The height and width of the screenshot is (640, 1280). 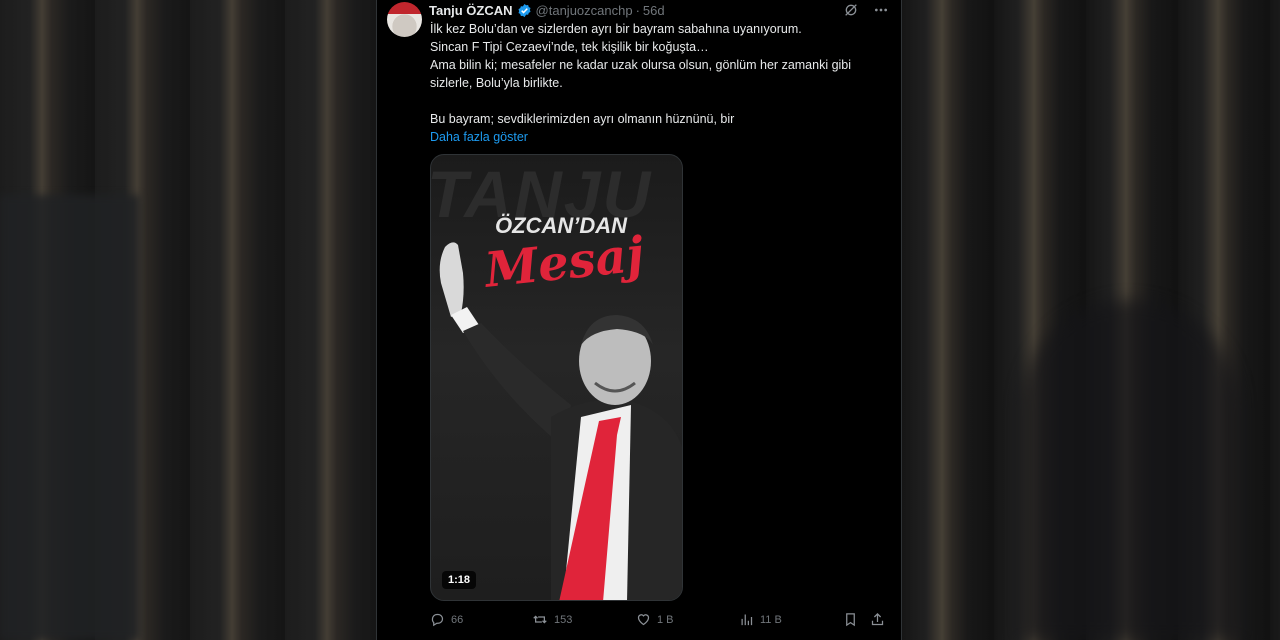 What do you see at coordinates (540, 619) in the screenshot?
I see `repost-icon` at bounding box center [540, 619].